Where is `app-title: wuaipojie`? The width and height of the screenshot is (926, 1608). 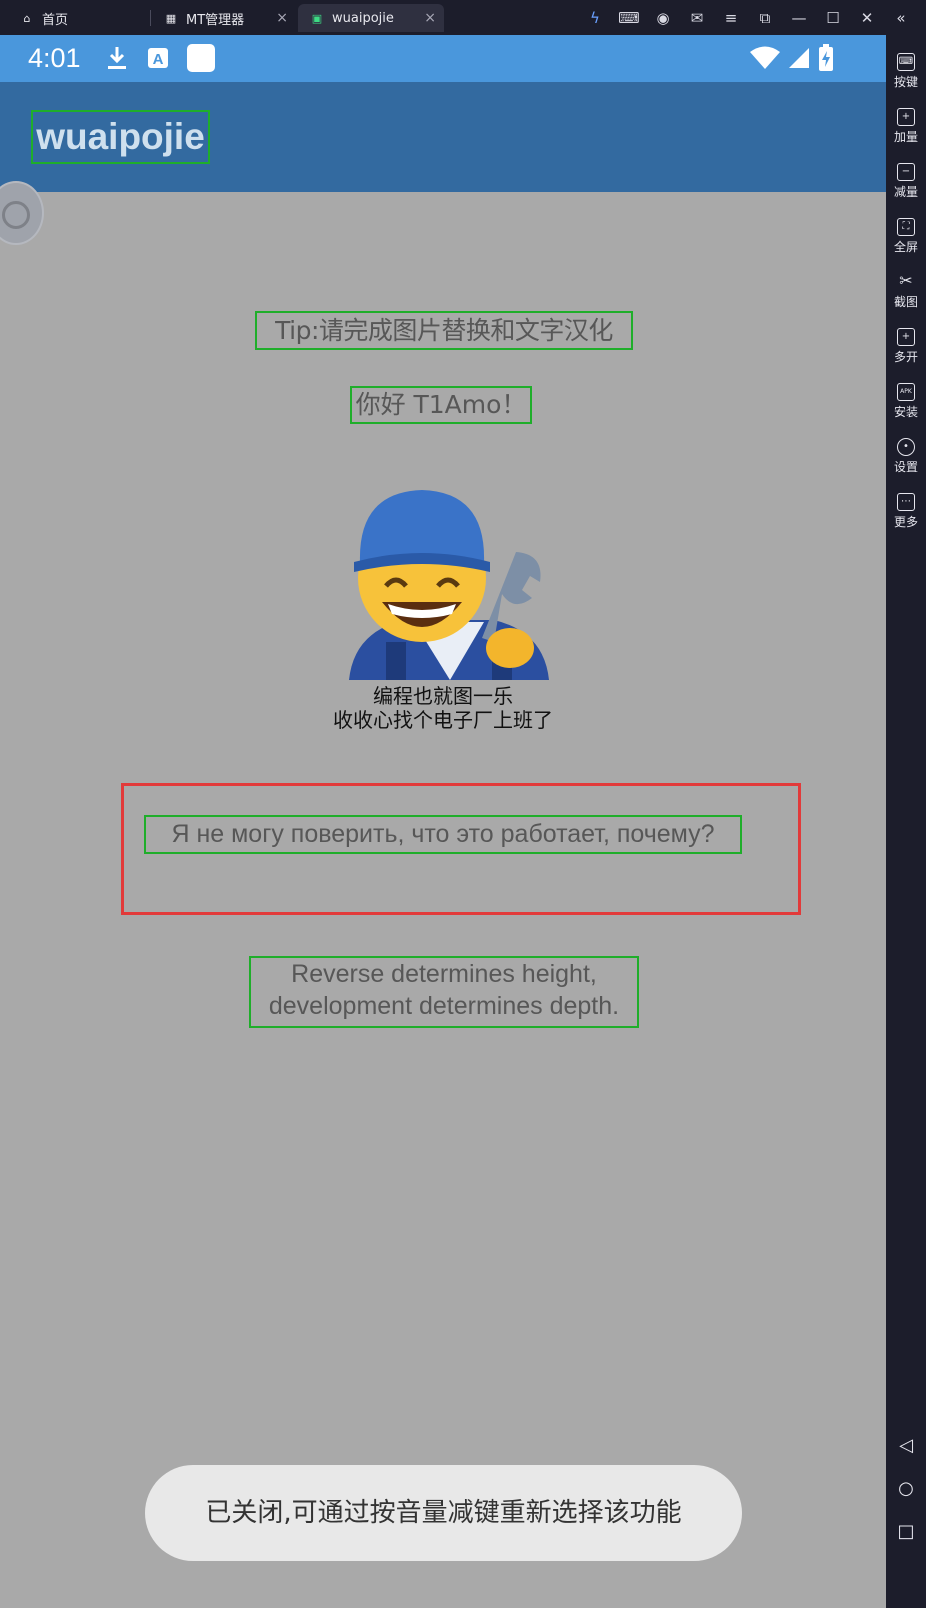 app-title: wuaipojie is located at coordinates (120, 137).